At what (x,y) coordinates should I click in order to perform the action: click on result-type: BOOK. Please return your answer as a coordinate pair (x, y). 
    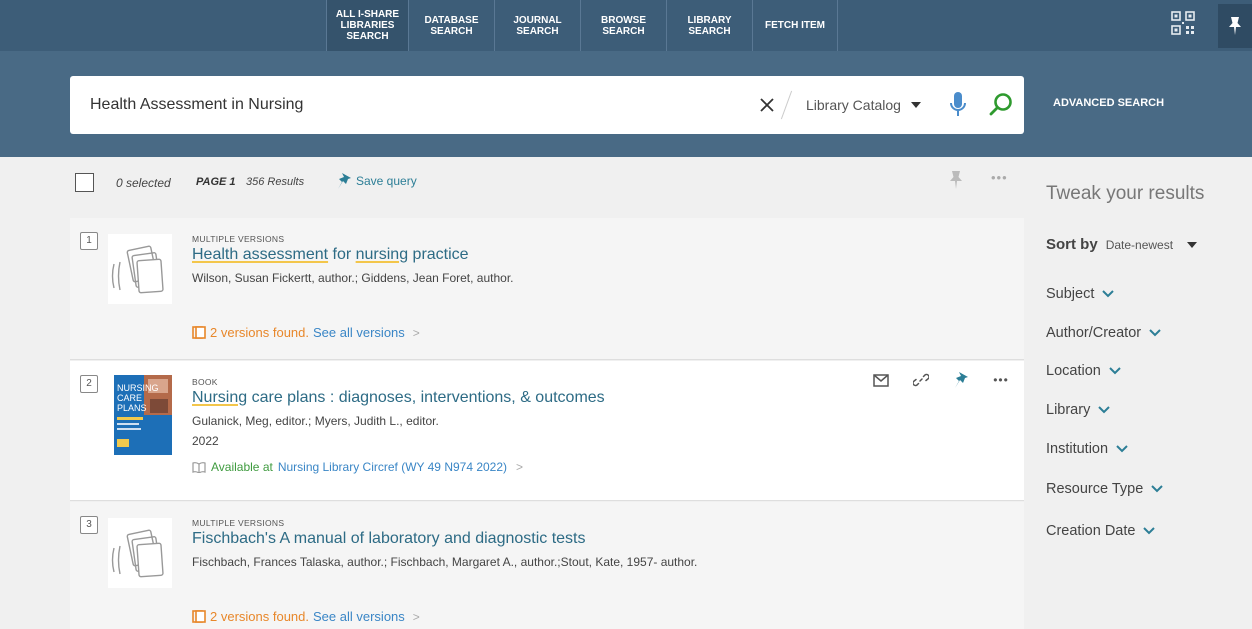
    Looking at the image, I should click on (205, 382).